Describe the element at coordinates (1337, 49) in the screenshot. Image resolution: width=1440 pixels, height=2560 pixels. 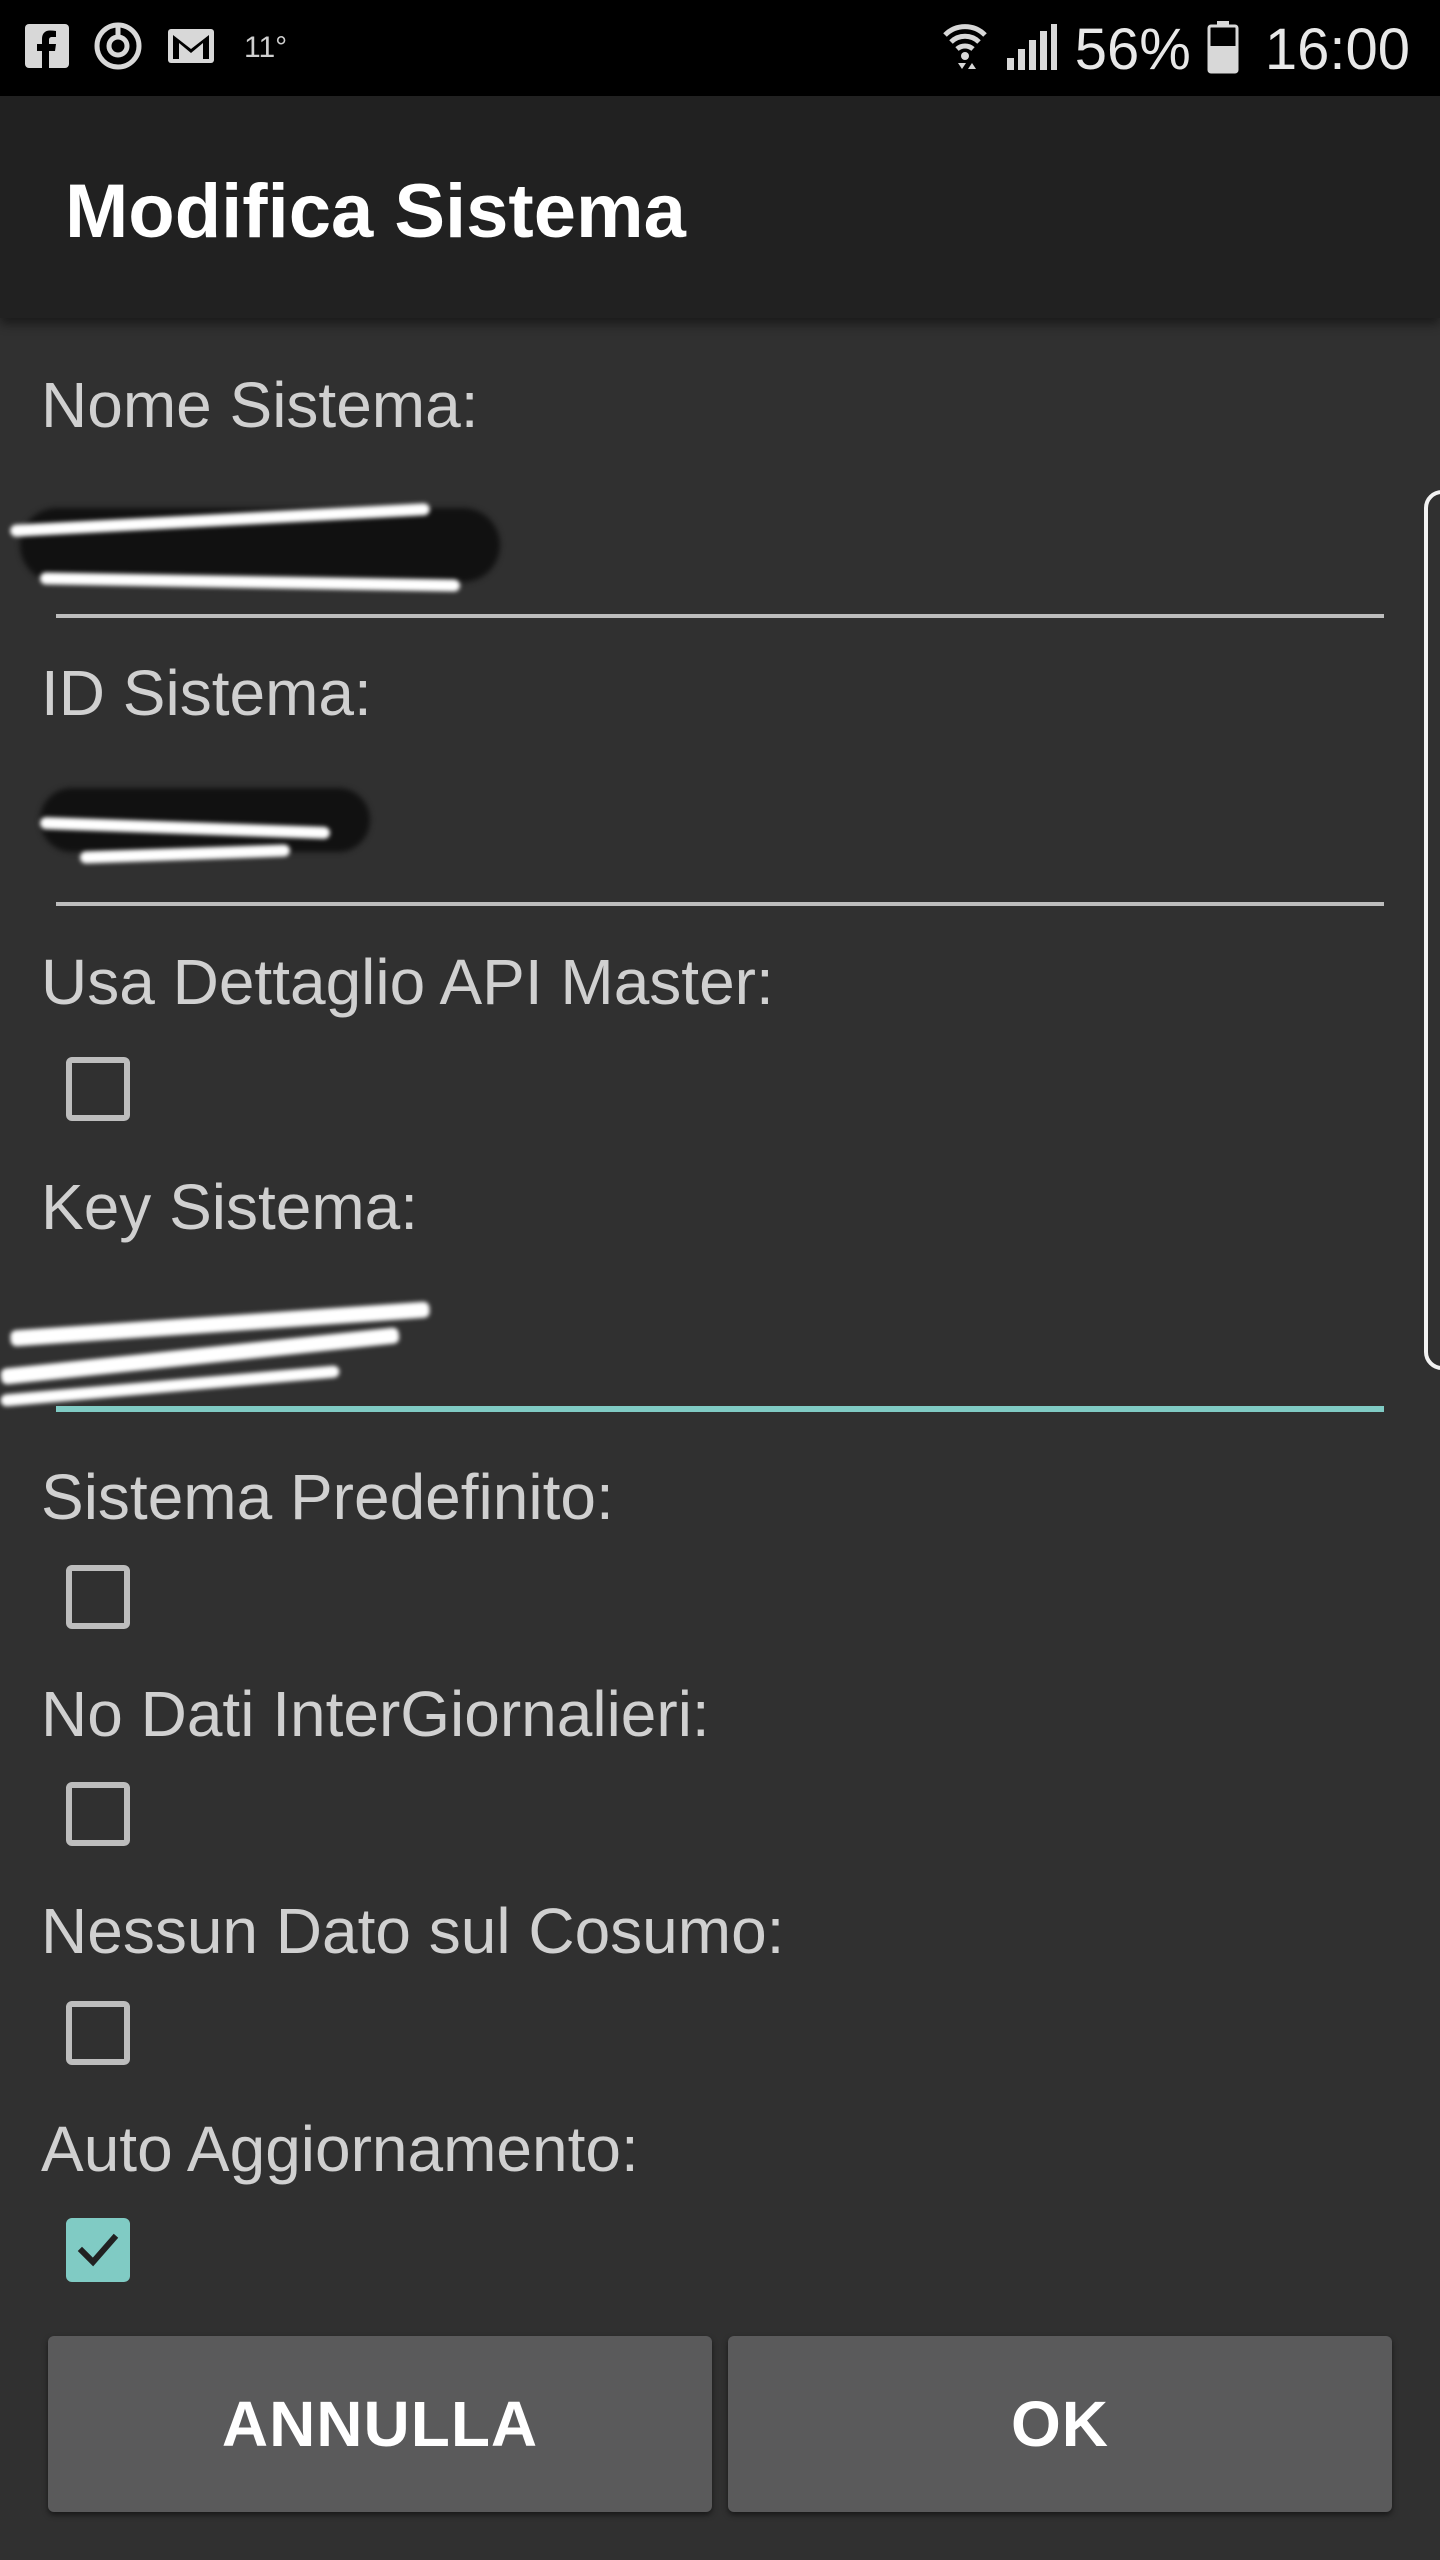
I see `clock-time: 16:00` at that location.